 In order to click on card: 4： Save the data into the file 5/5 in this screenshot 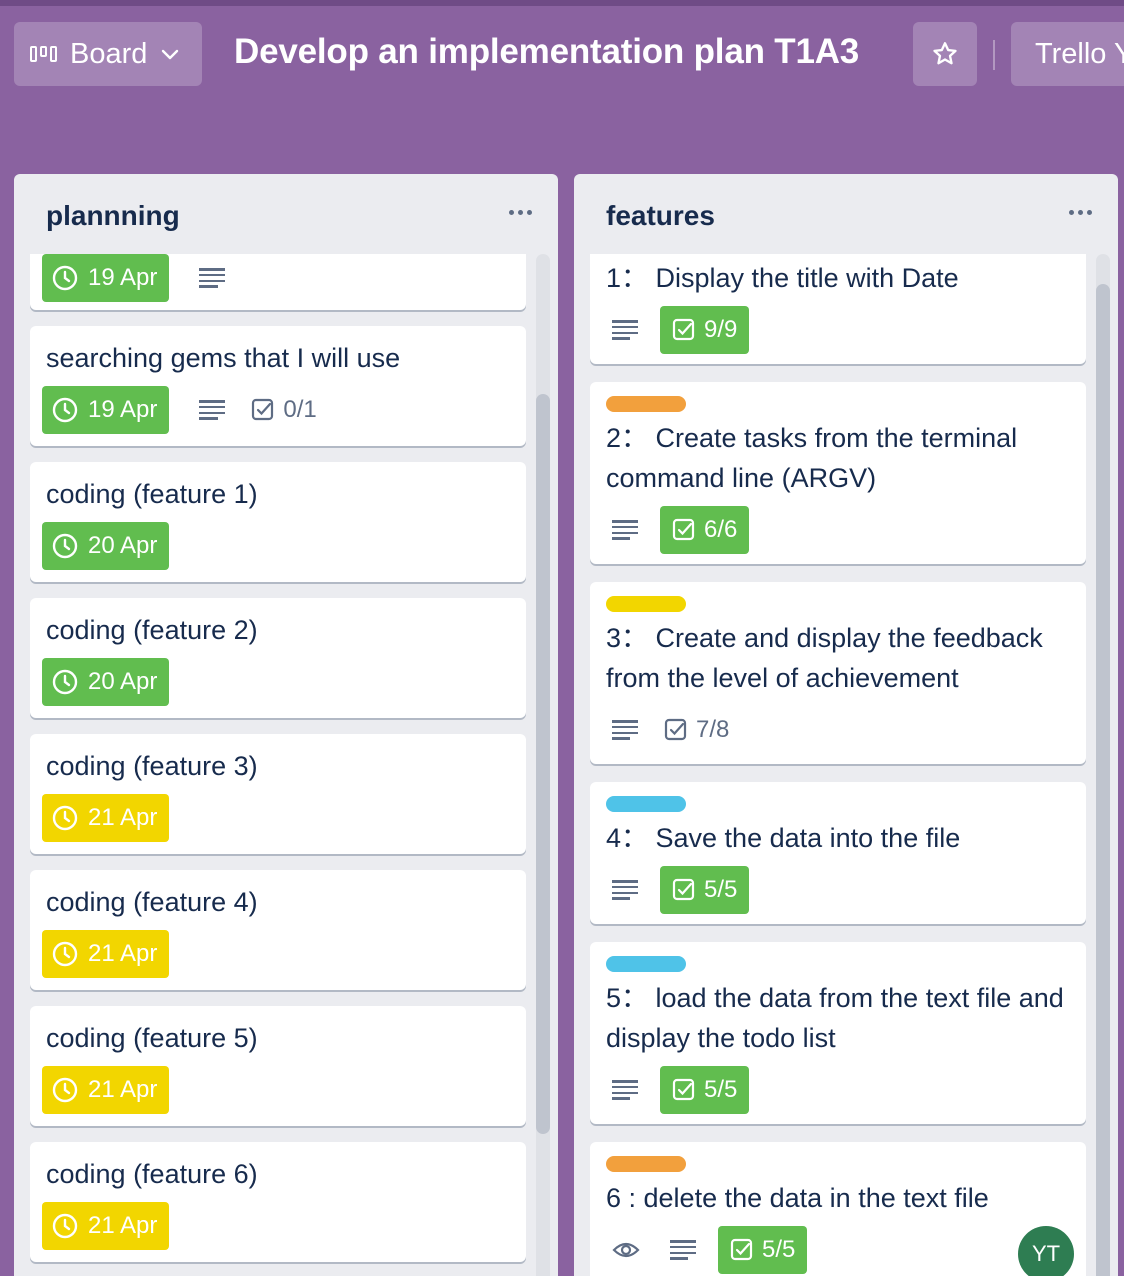, I will do `click(838, 853)`.